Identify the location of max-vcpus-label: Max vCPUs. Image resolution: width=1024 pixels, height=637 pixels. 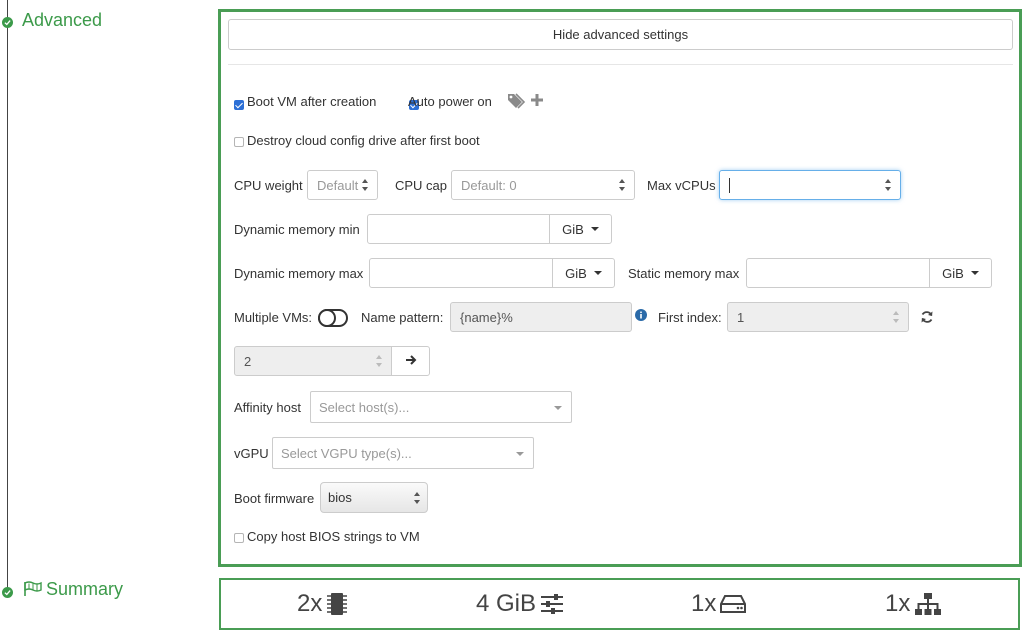
(681, 185).